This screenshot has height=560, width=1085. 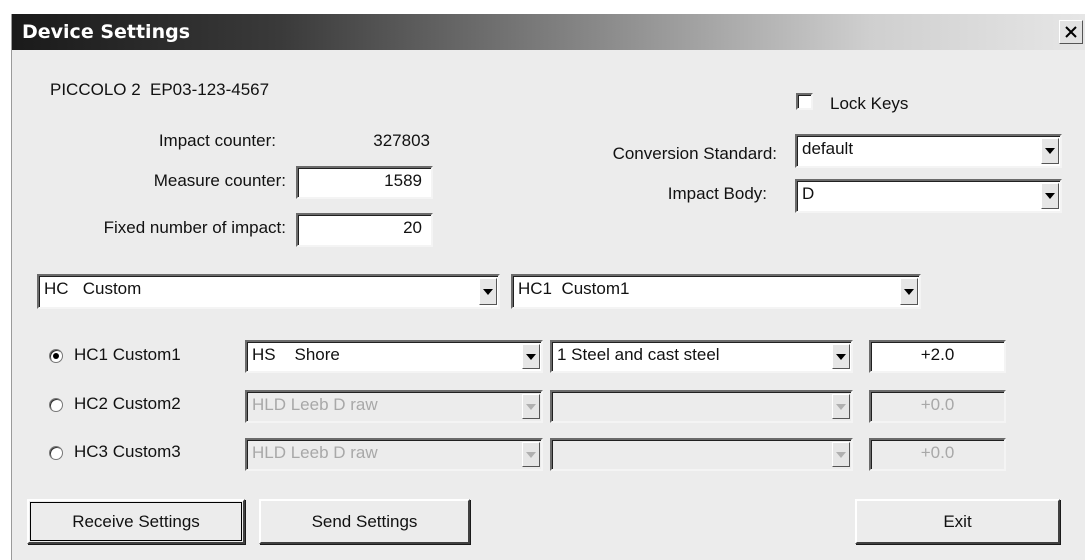 I want to click on send-settings-button: Send Settings, so click(x=364, y=521).